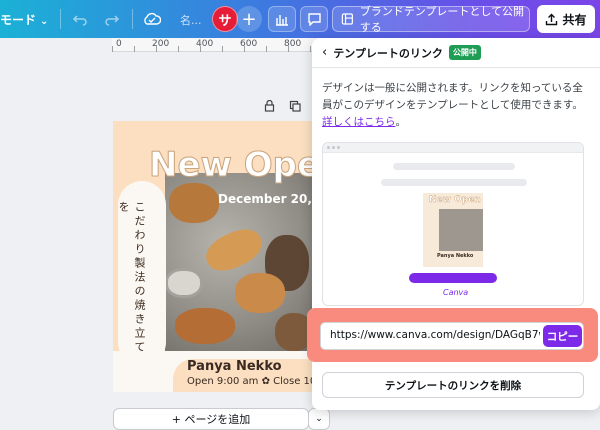 This screenshot has width=600, height=430. I want to click on design-hours: Open 9:00 am ✿ Close 10:00 pm, so click(250, 381).